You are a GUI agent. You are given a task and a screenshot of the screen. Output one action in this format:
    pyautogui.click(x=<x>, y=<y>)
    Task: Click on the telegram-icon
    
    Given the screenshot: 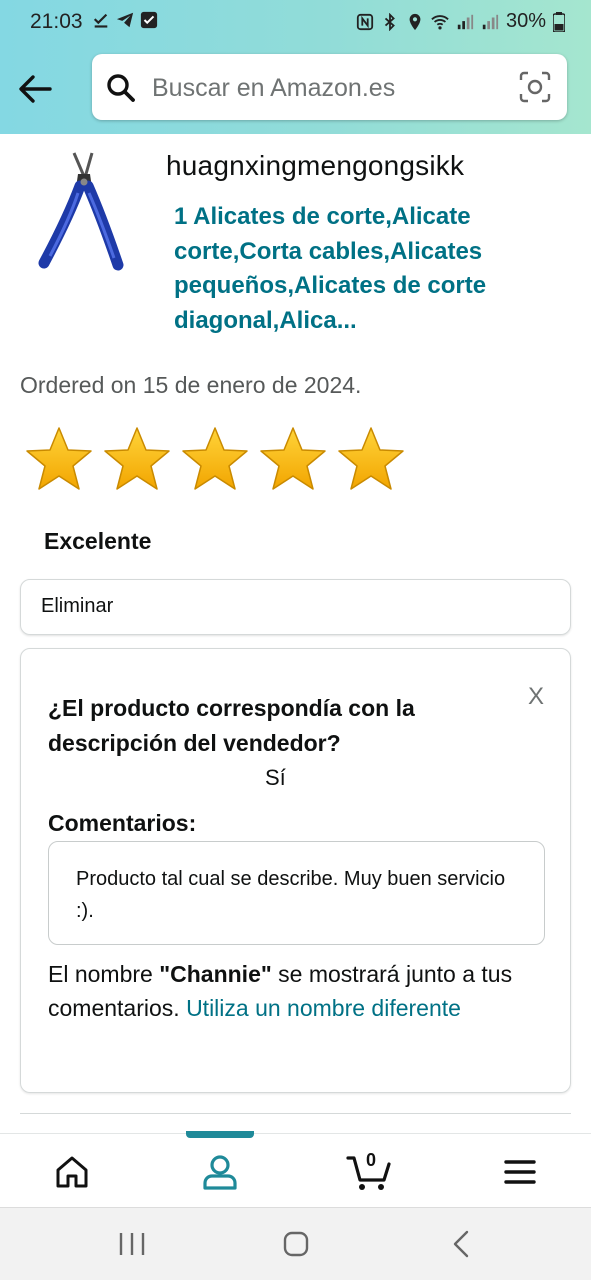 What is the action you would take?
    pyautogui.click(x=125, y=20)
    